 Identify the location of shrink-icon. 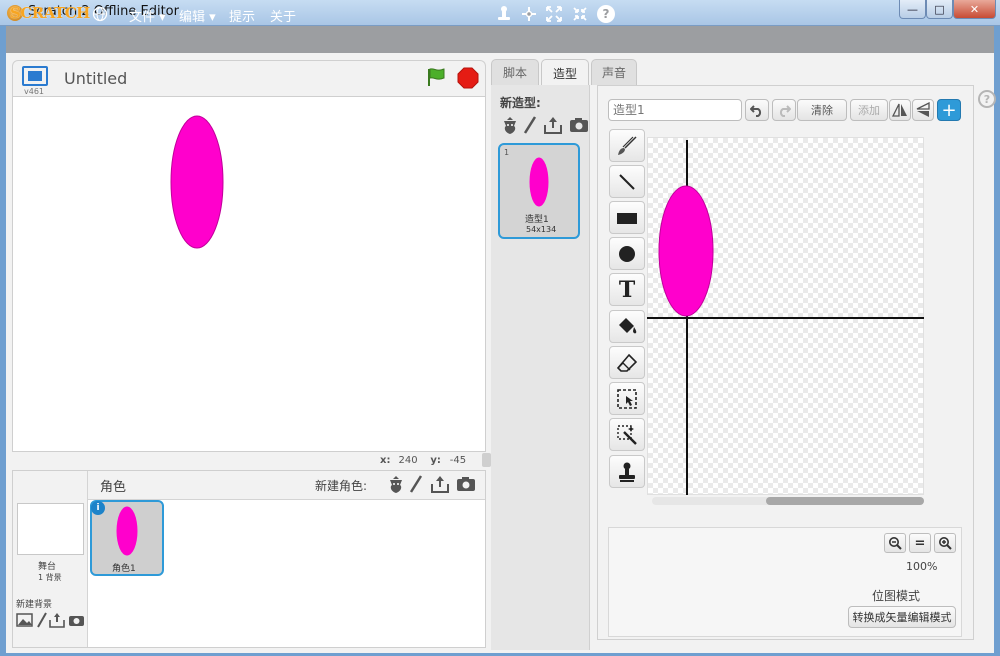
(580, 14).